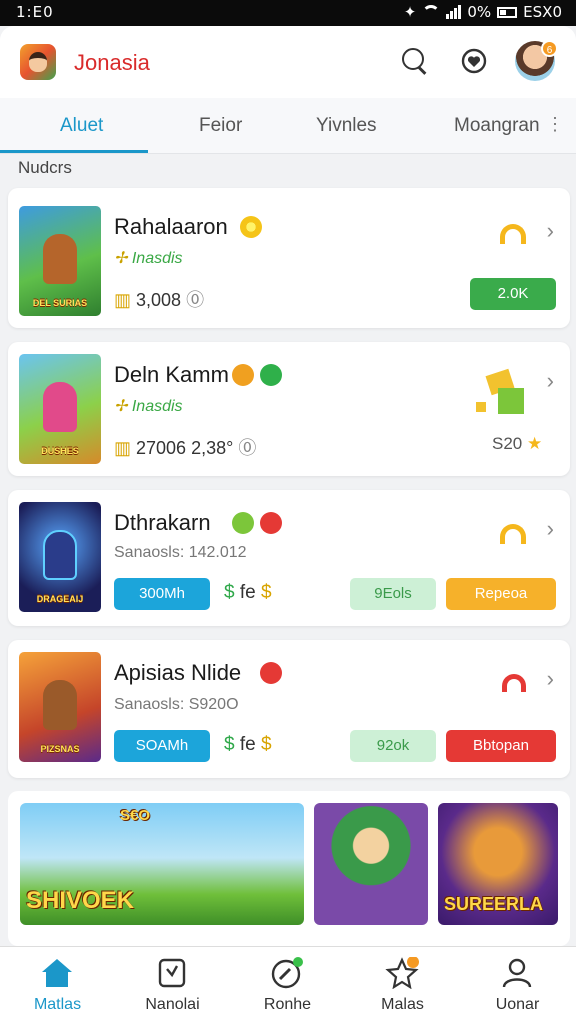  I want to click on app-logo-icon, so click(38, 62).